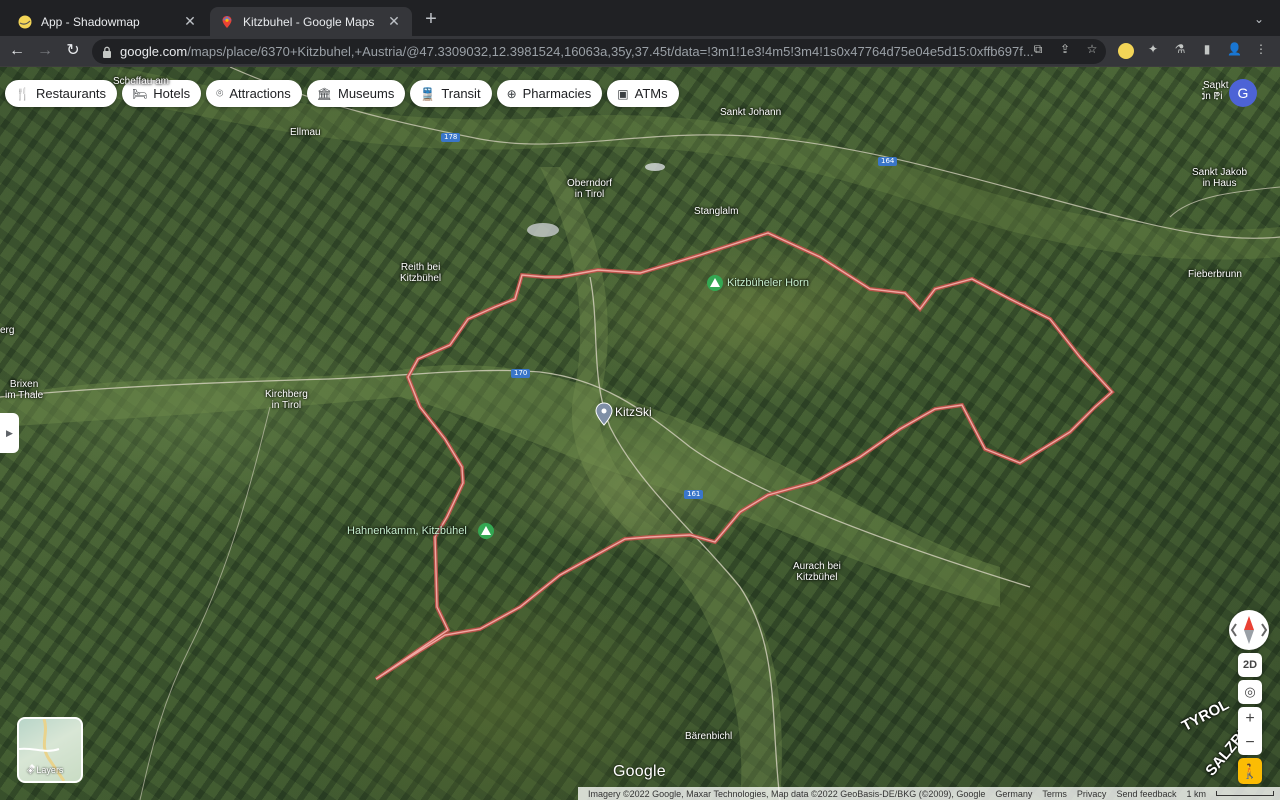 The image size is (1280, 800). What do you see at coordinates (768, 283) in the screenshot?
I see `place-label-kitzbueheler-horn: Kitzbüheler Horn` at bounding box center [768, 283].